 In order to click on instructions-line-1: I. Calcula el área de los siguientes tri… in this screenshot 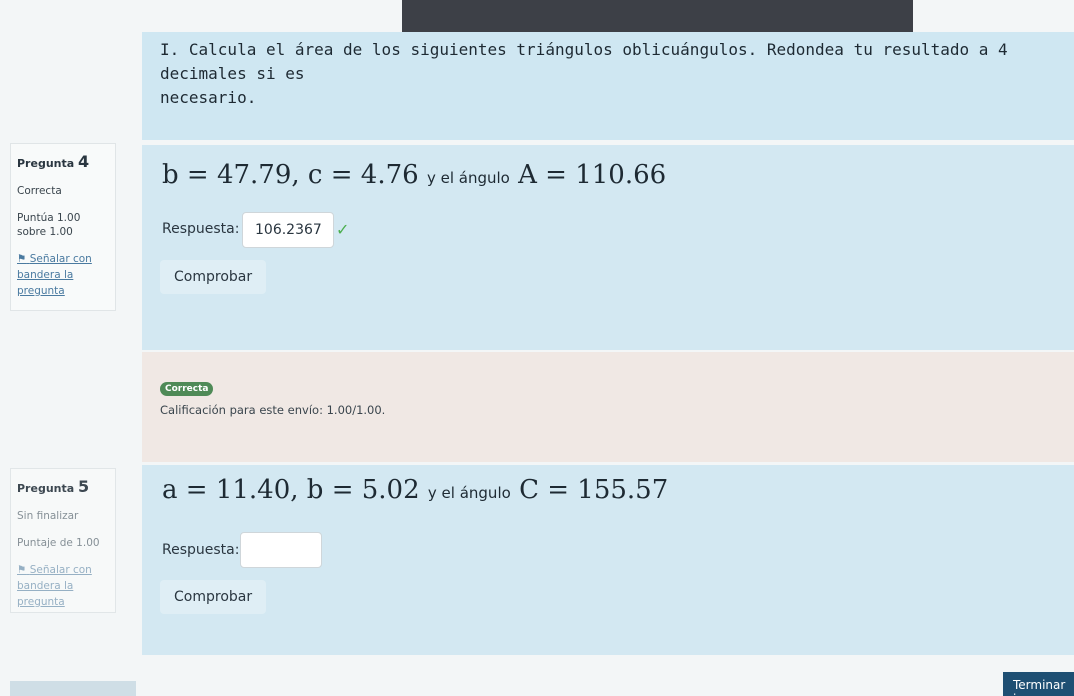, I will do `click(584, 61)`.